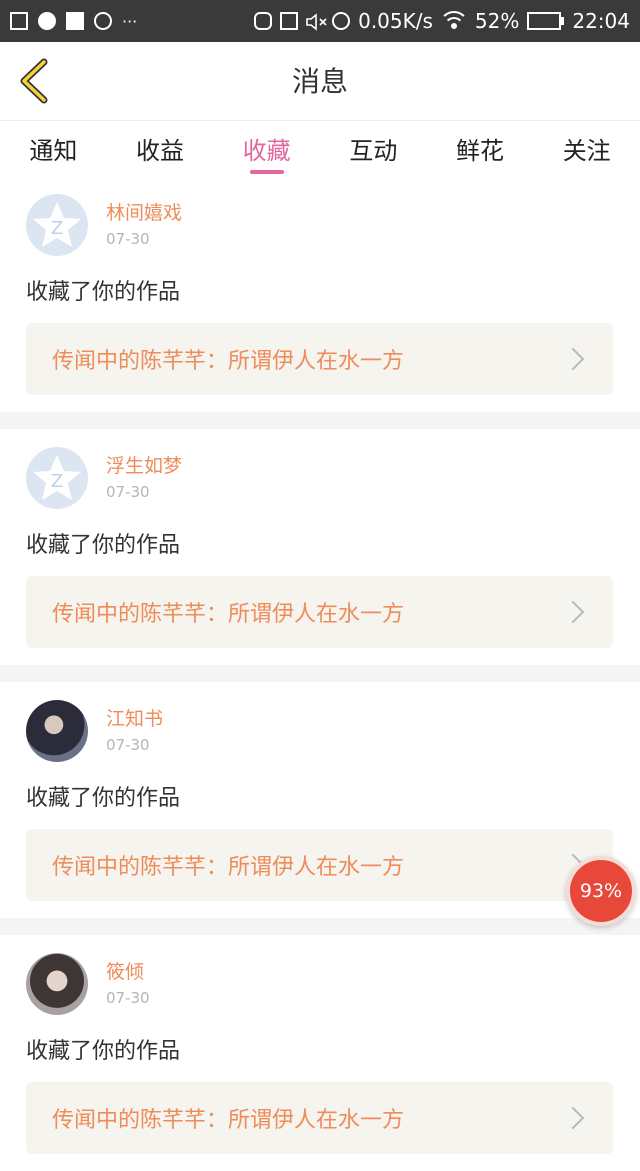 The image size is (640, 1171). I want to click on user-name: 江知书, so click(134, 717).